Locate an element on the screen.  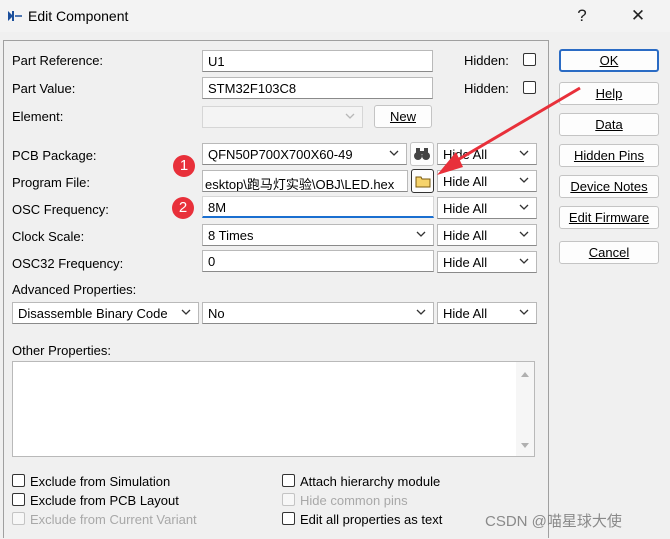
data-button: Data is located at coordinates (609, 124).